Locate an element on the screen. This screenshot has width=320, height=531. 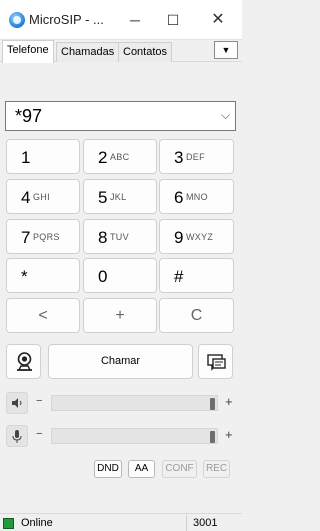
key-letters: TUV is located at coordinates (119, 237).